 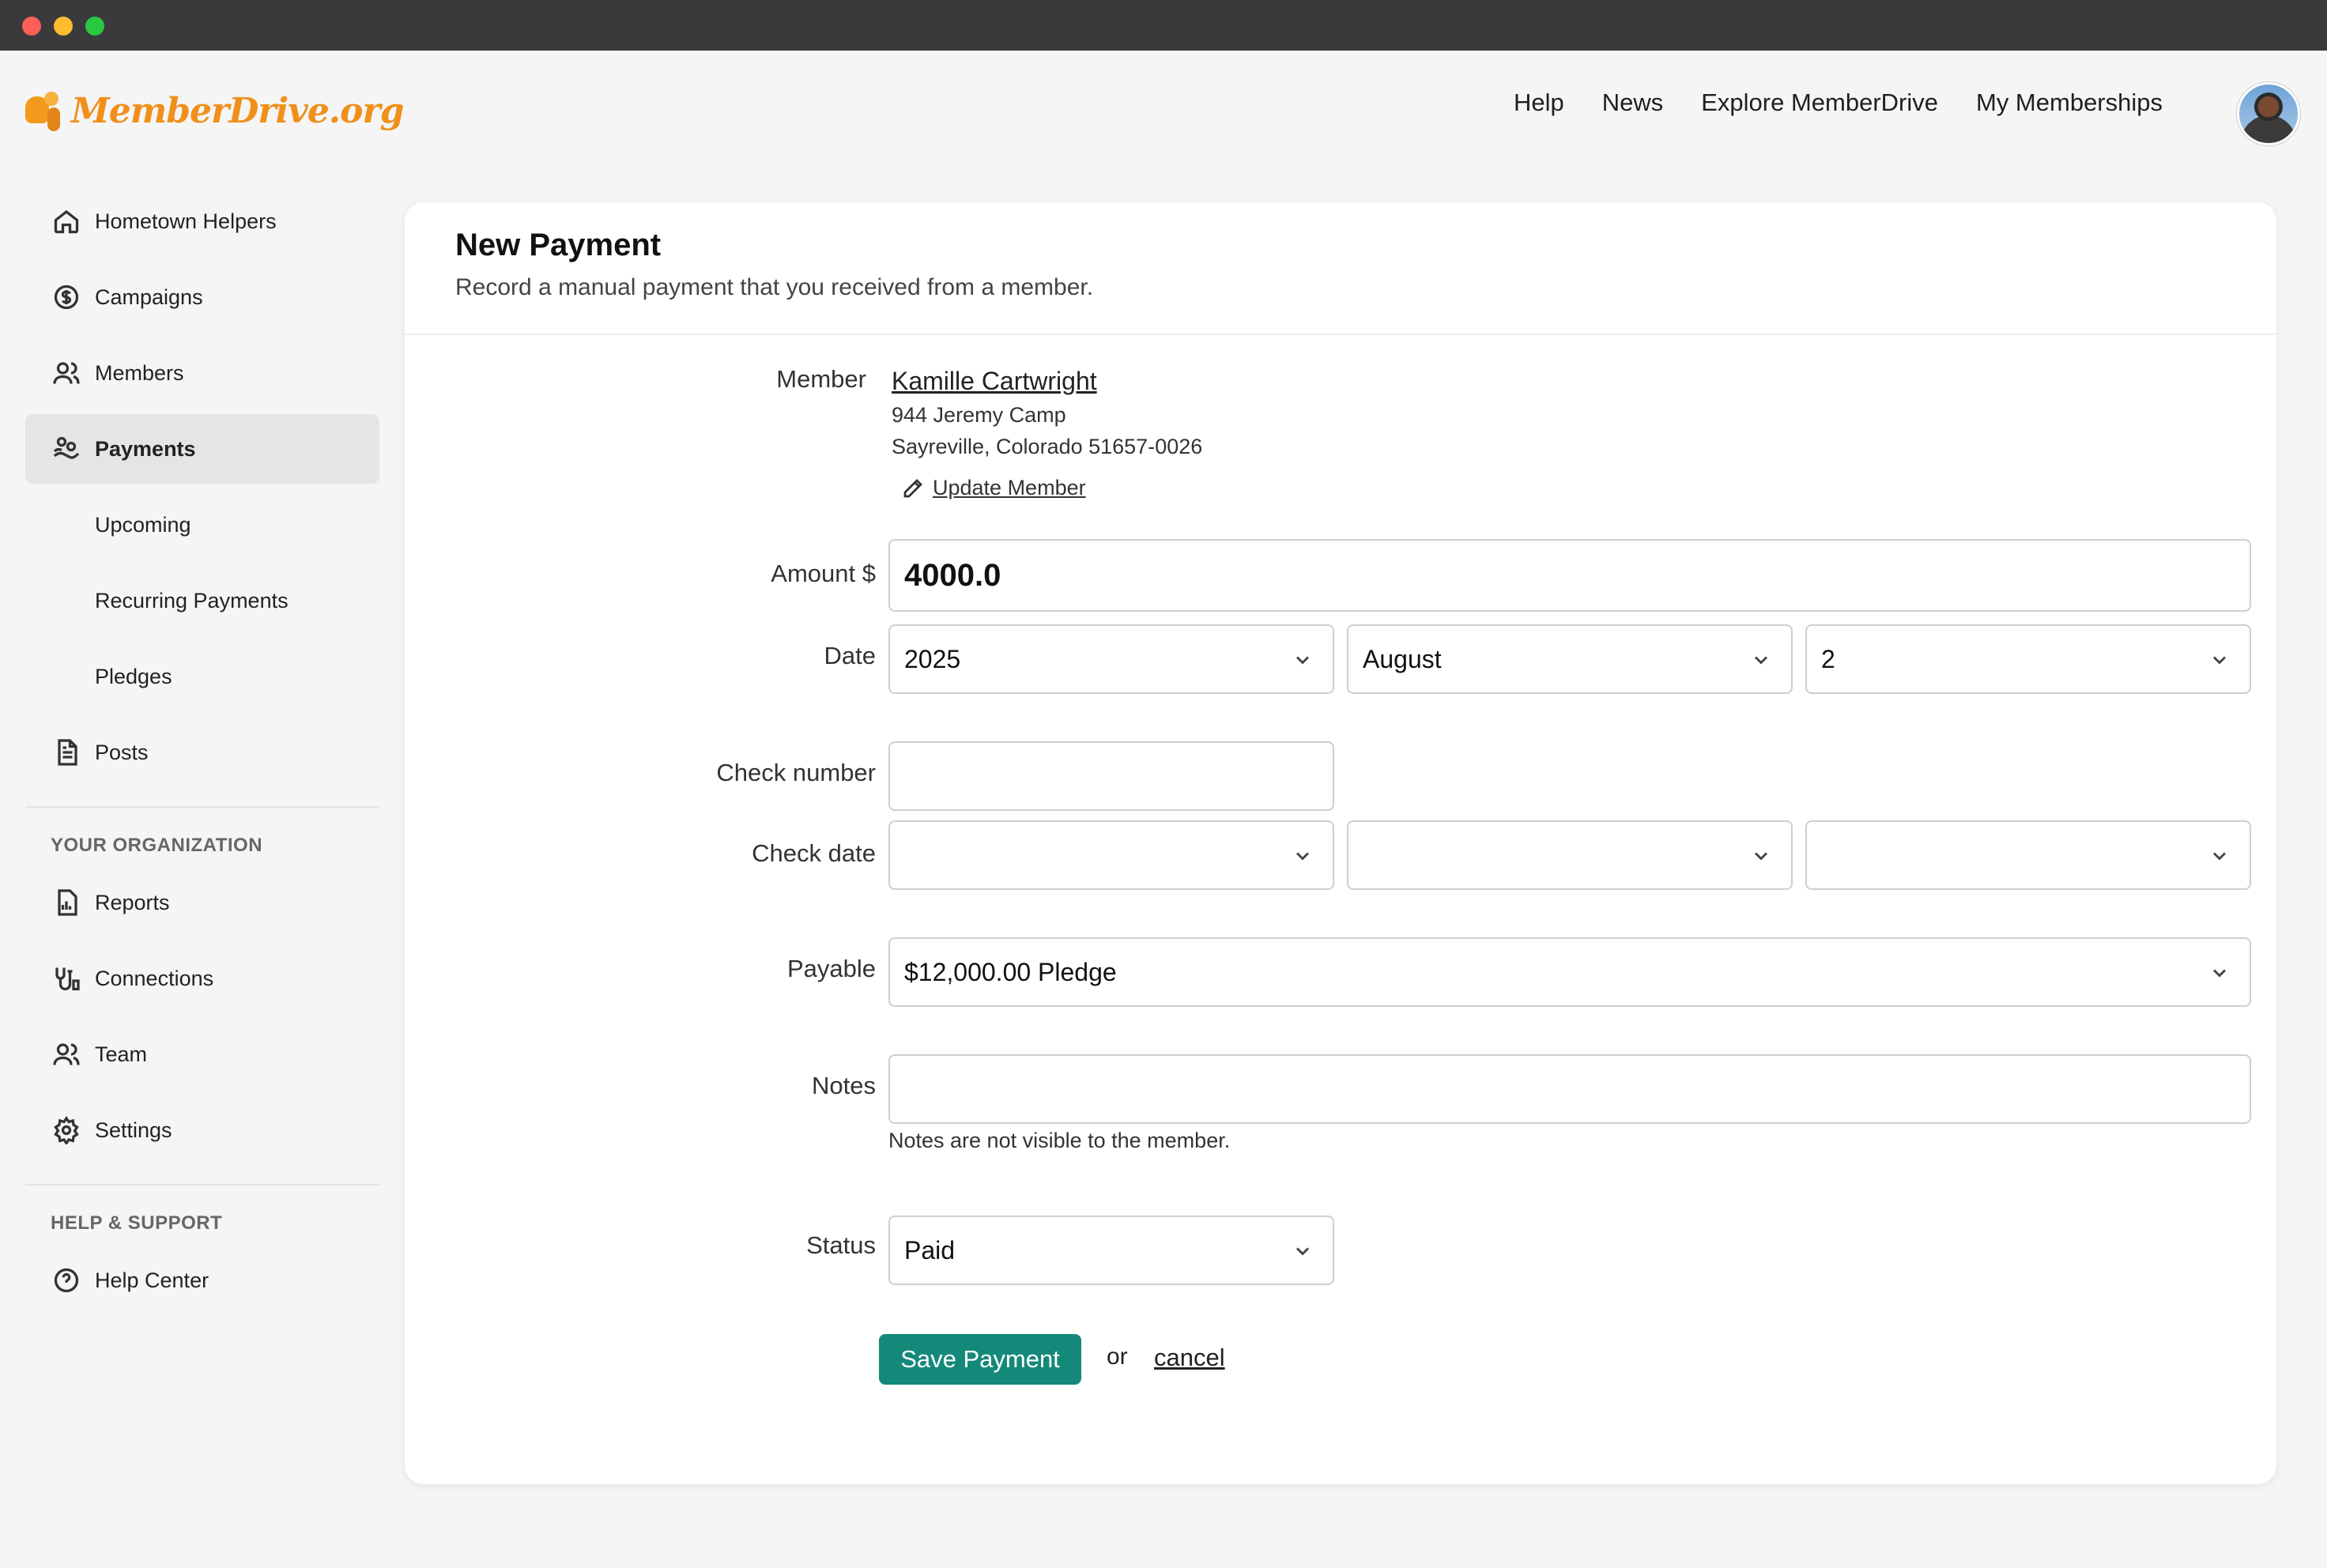 I want to click on date-label: Date, so click(x=850, y=655).